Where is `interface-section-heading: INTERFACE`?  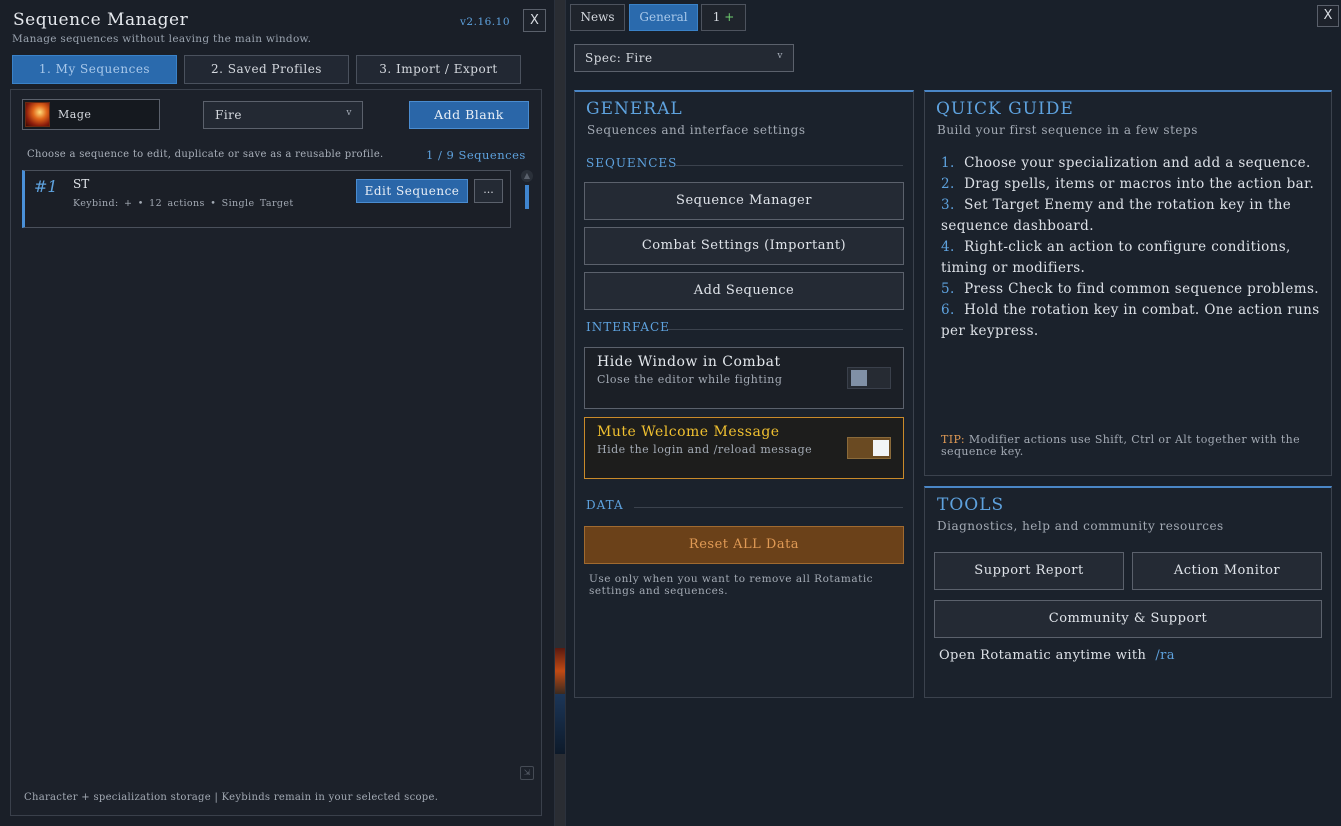
interface-section-heading: INTERFACE is located at coordinates (628, 327).